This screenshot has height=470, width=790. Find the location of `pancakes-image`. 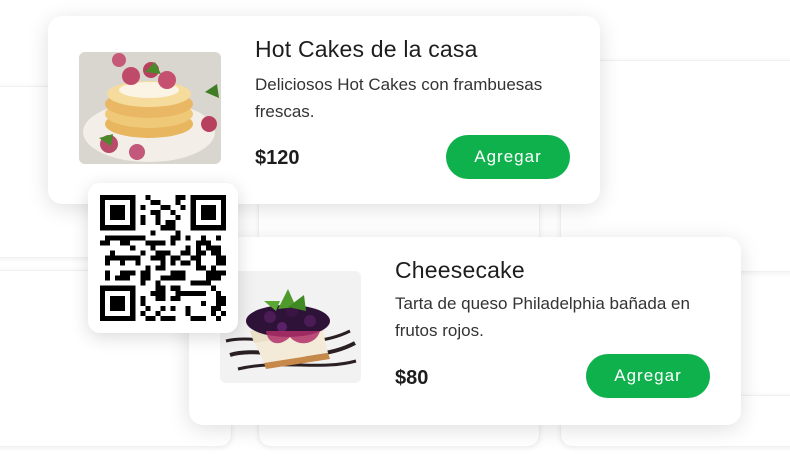

pancakes-image is located at coordinates (150, 108).